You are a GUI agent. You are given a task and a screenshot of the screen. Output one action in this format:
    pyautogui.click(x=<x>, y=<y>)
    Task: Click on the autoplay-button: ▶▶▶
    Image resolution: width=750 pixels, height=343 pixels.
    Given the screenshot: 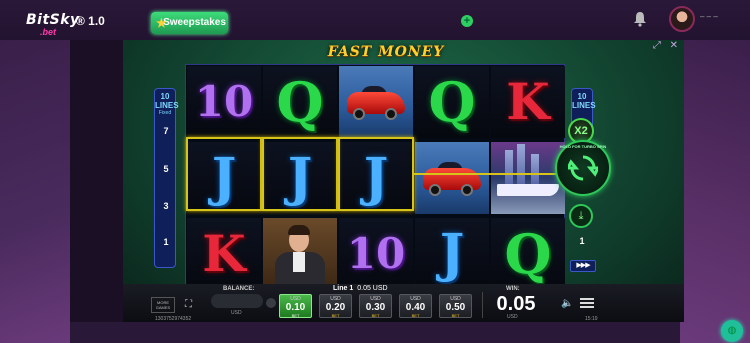 What is the action you would take?
    pyautogui.click(x=583, y=266)
    